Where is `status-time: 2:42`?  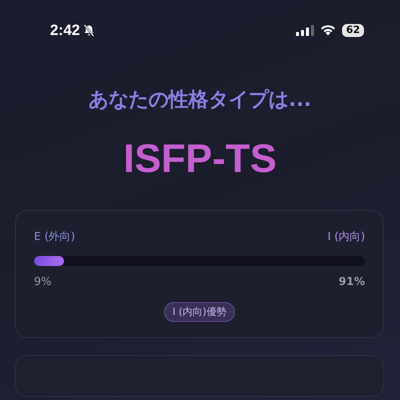
status-time: 2:42 is located at coordinates (65, 30).